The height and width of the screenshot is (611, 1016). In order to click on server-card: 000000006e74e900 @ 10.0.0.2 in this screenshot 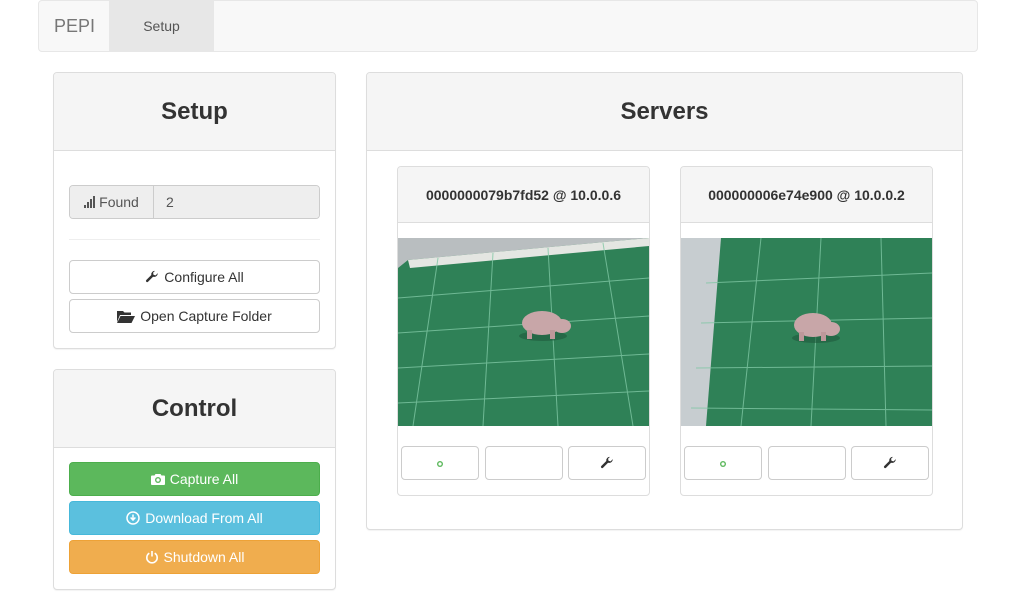, I will do `click(806, 331)`.